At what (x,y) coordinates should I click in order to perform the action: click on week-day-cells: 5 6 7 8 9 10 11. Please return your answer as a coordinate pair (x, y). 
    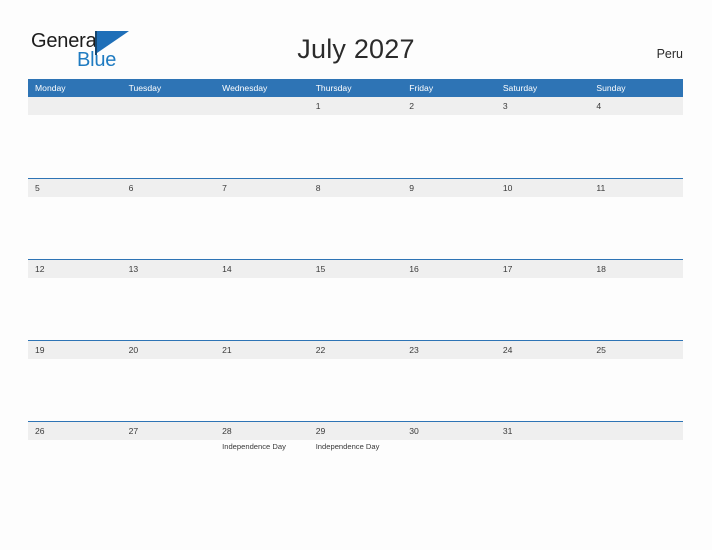
    Looking at the image, I should click on (355, 219).